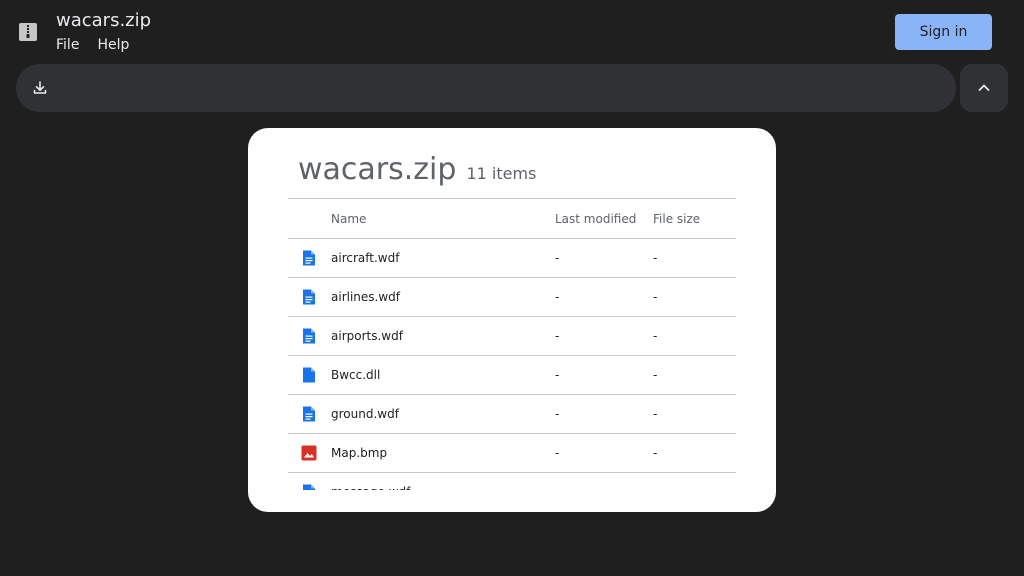  I want to click on file-row: ground.wdf - -, so click(512, 414).